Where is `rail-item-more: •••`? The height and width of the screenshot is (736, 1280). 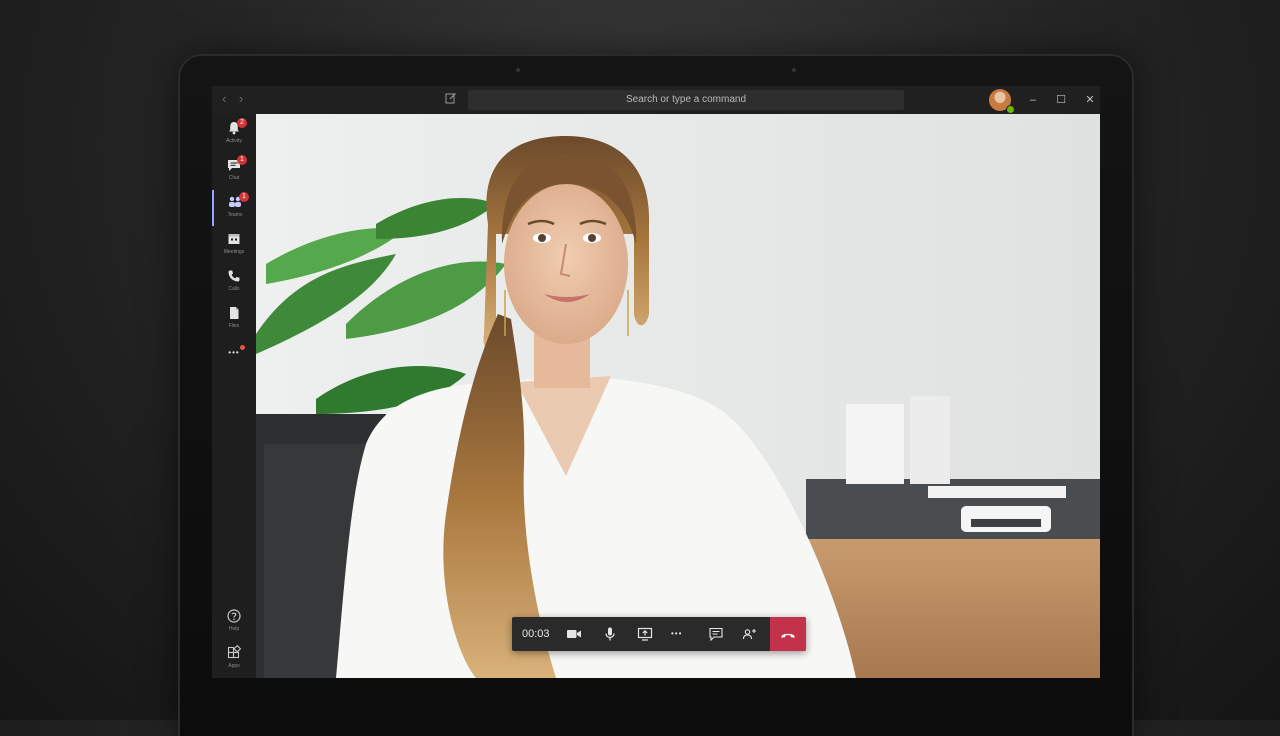
rail-item-more: ••• is located at coordinates (234, 352).